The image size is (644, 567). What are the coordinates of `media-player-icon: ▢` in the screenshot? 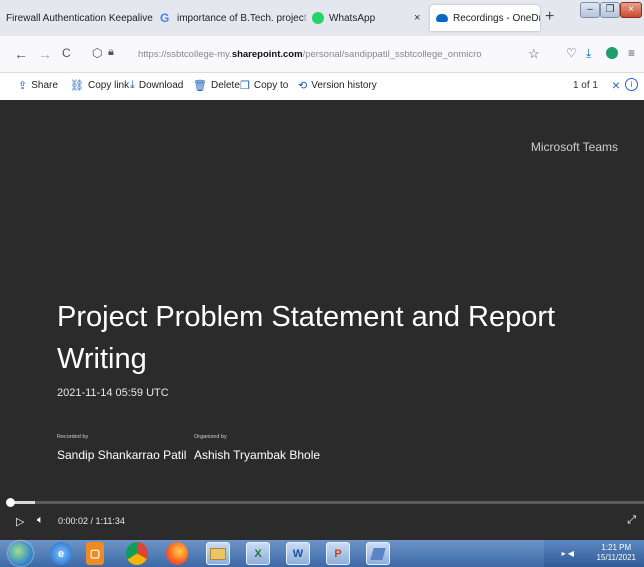 It's located at (95, 553).